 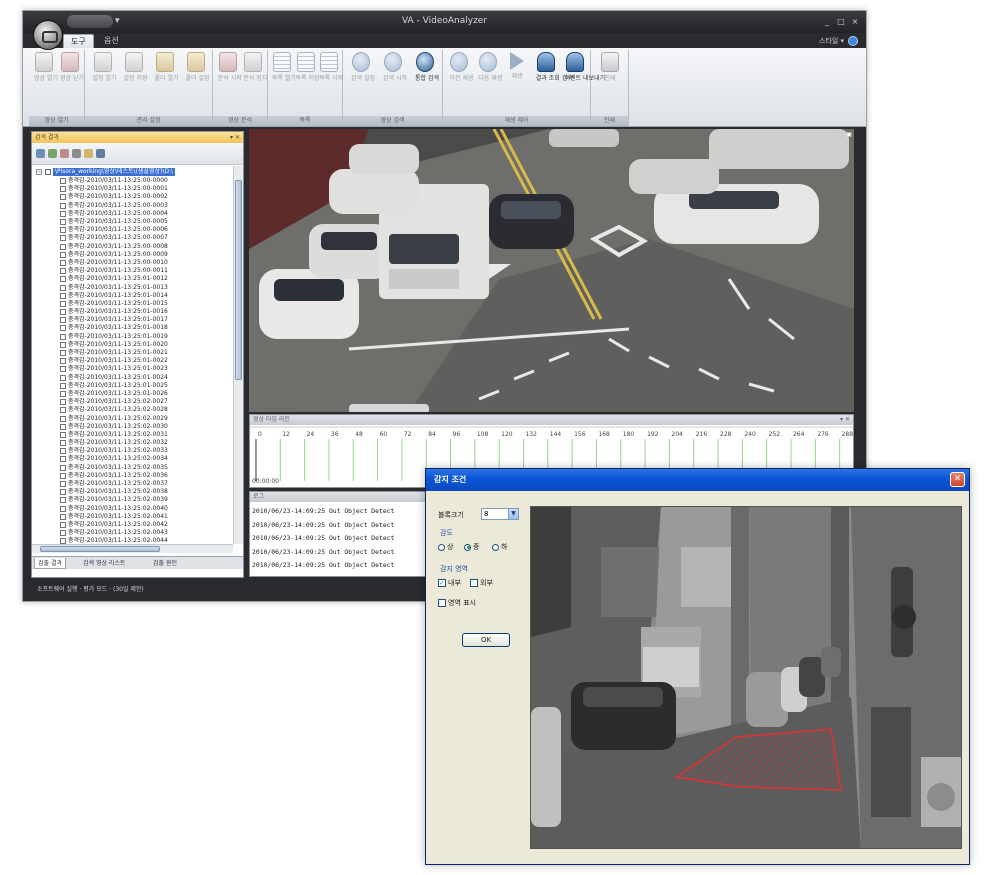 What do you see at coordinates (255, 81) in the screenshot?
I see `ribbon-button: 분석 정지` at bounding box center [255, 81].